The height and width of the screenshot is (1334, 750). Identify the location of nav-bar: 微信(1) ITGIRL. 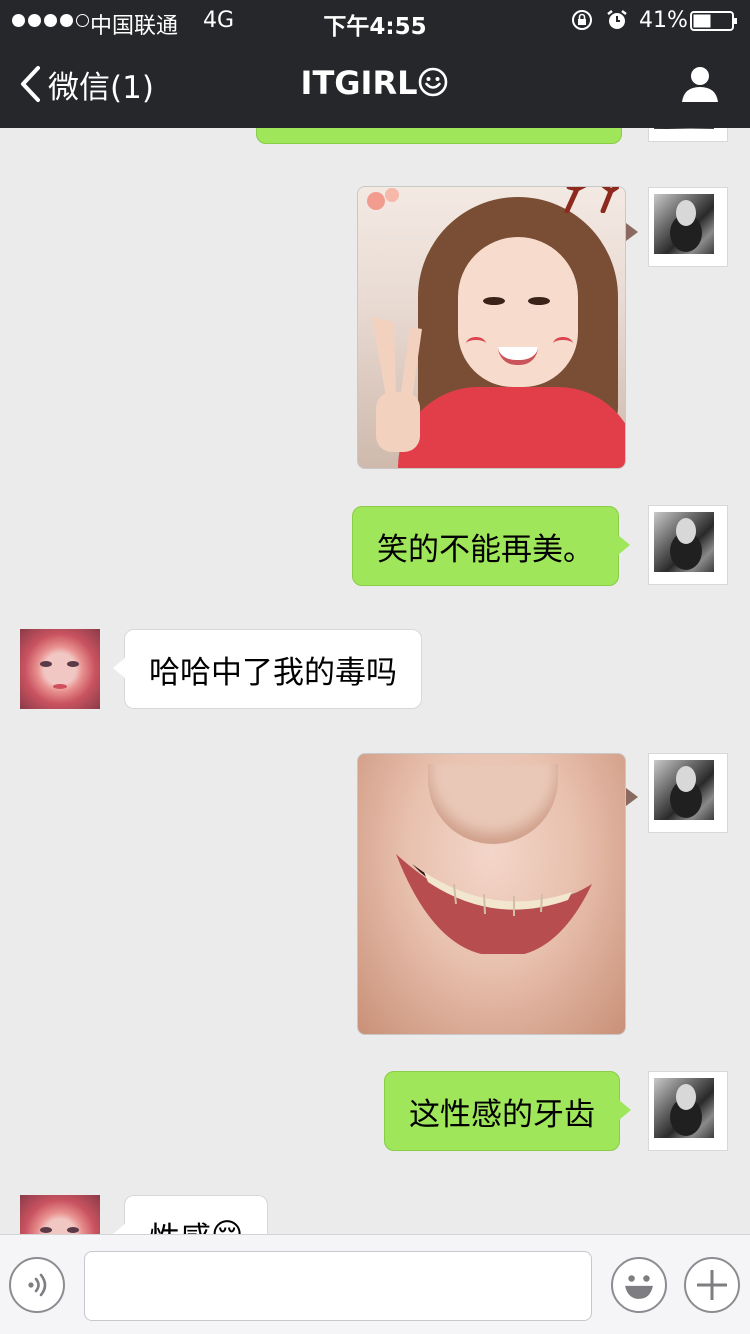
(375, 85).